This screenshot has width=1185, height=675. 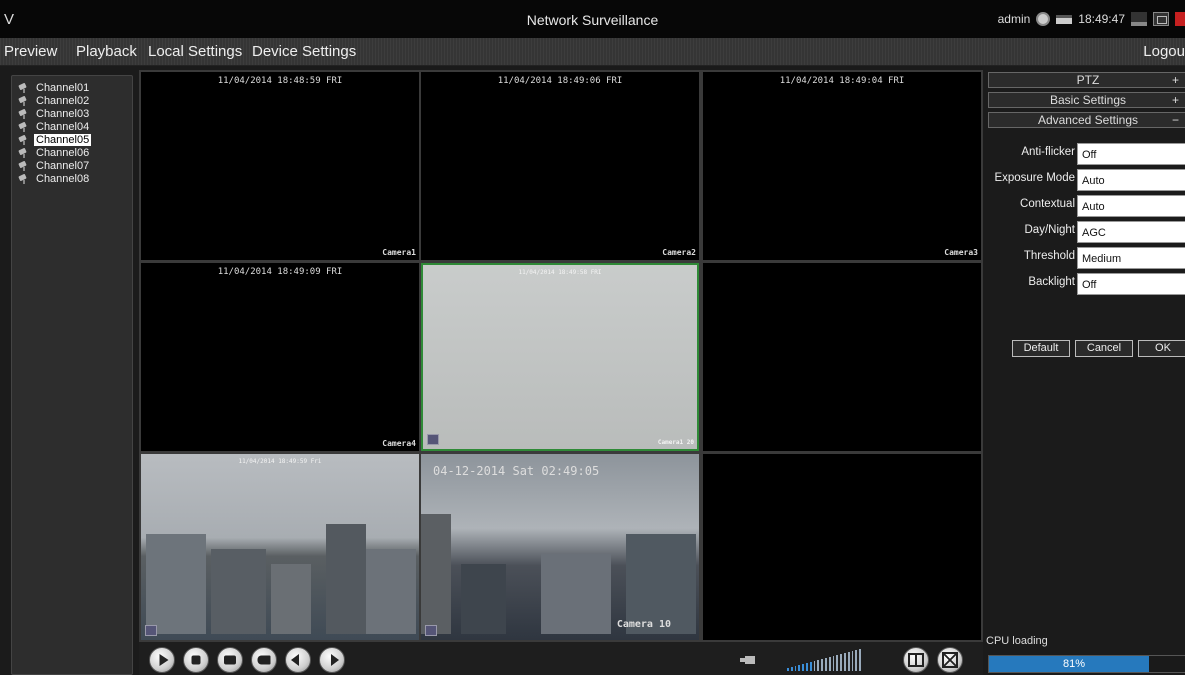 What do you see at coordinates (1086, 80) in the screenshot?
I see `ptz-section-header: PTZ +` at bounding box center [1086, 80].